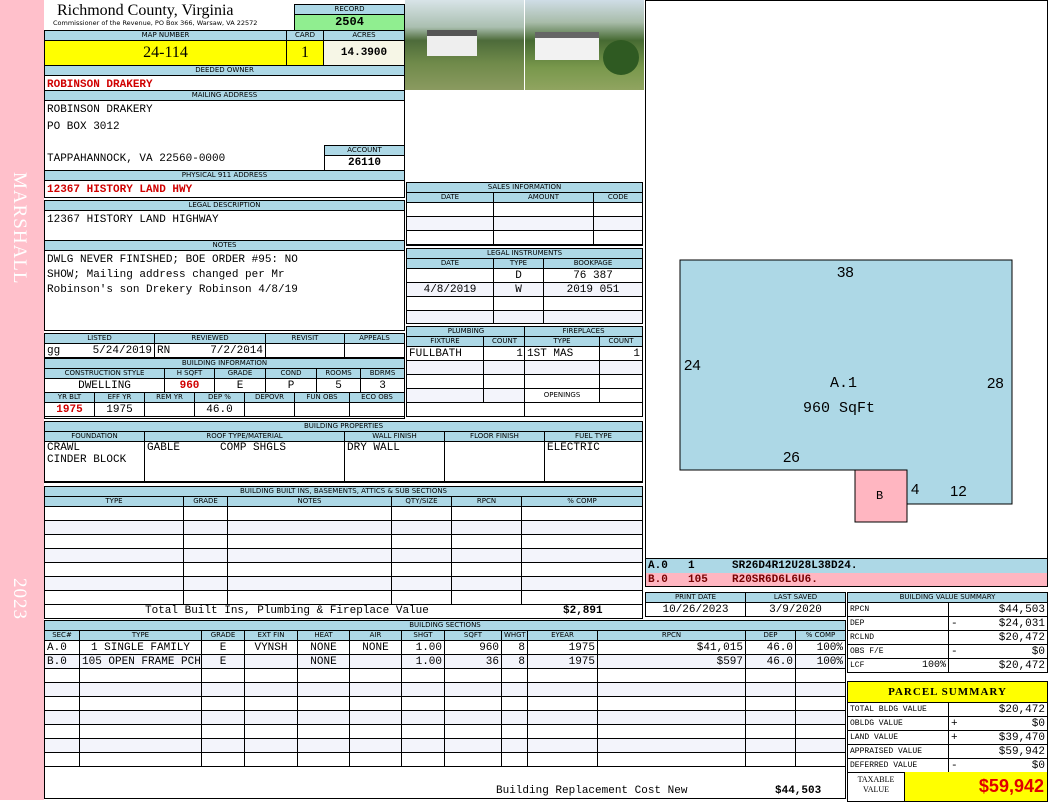 The width and height of the screenshot is (1050, 802). What do you see at coordinates (169, 409) in the screenshot?
I see `building-info-value` at bounding box center [169, 409].